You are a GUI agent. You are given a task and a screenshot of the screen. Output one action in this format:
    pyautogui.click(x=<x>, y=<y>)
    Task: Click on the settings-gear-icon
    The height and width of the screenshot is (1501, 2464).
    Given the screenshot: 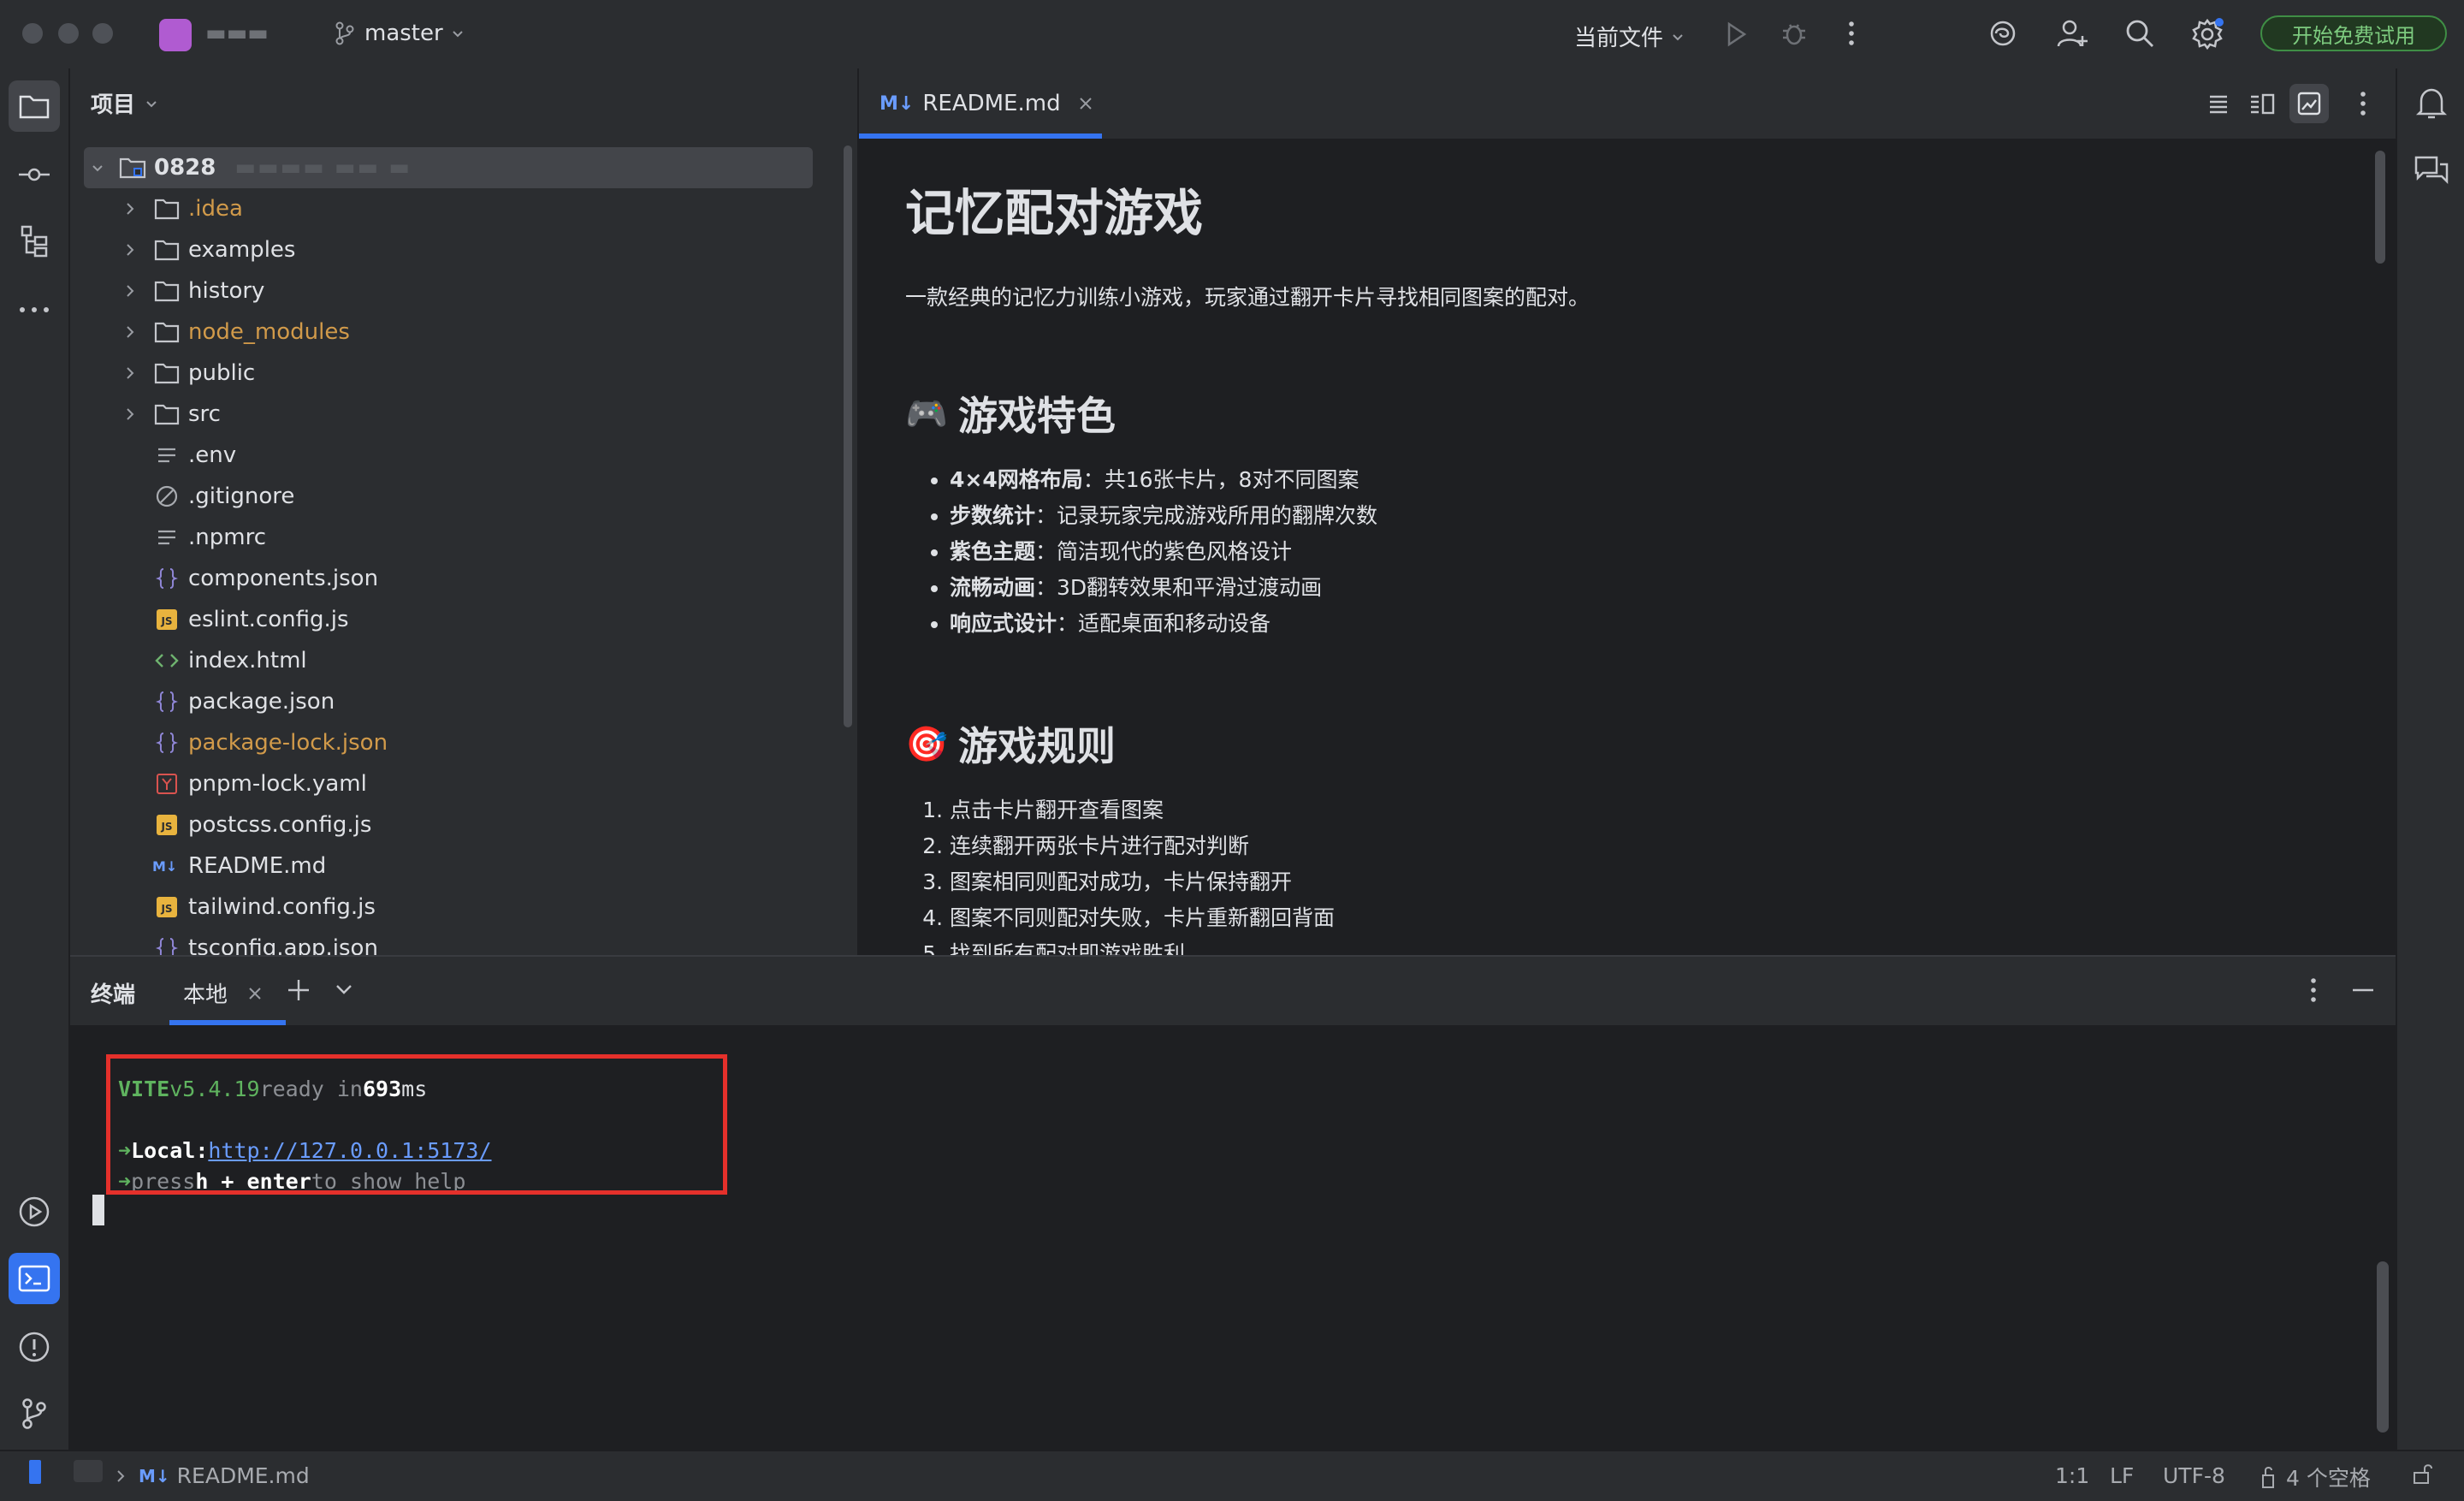 What is the action you would take?
    pyautogui.click(x=2208, y=33)
    